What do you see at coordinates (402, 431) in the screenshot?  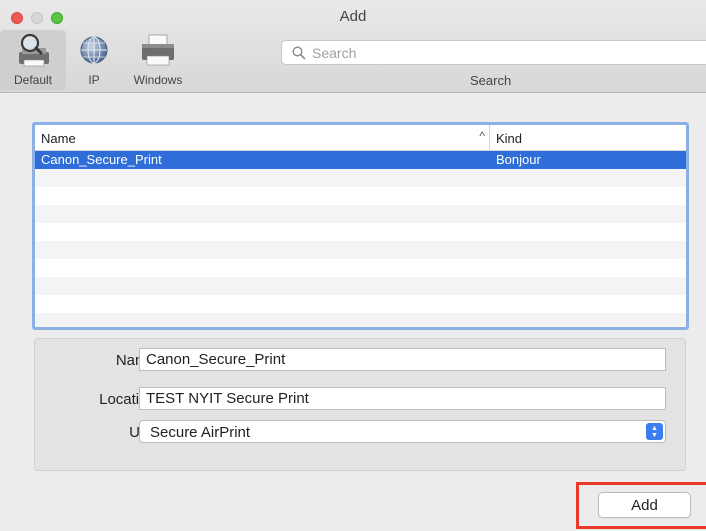 I see `use-driver-select: Secure AirPrint ▲ ▼` at bounding box center [402, 431].